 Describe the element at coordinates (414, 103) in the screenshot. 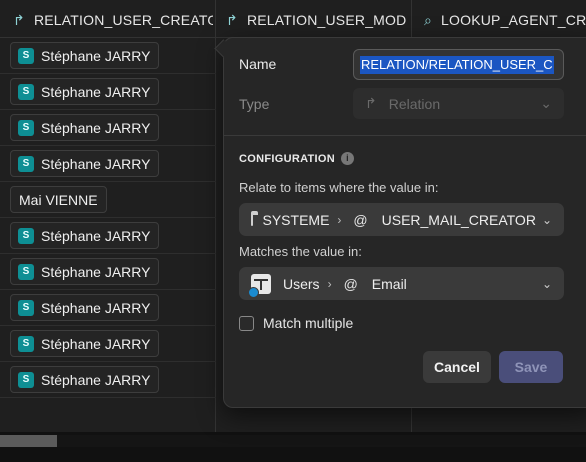

I see `type-value: Relation` at that location.